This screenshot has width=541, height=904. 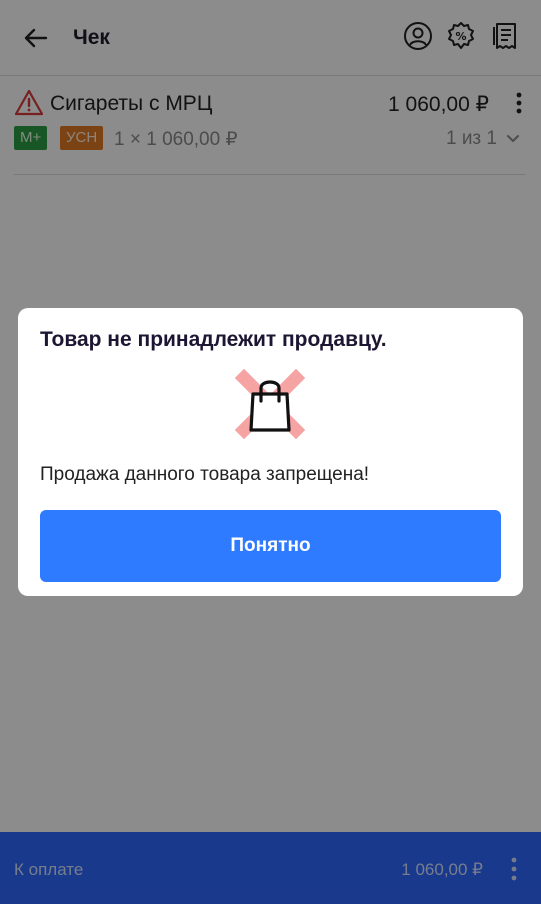 I want to click on shopping-bag-forbidden-icon, so click(x=270, y=404).